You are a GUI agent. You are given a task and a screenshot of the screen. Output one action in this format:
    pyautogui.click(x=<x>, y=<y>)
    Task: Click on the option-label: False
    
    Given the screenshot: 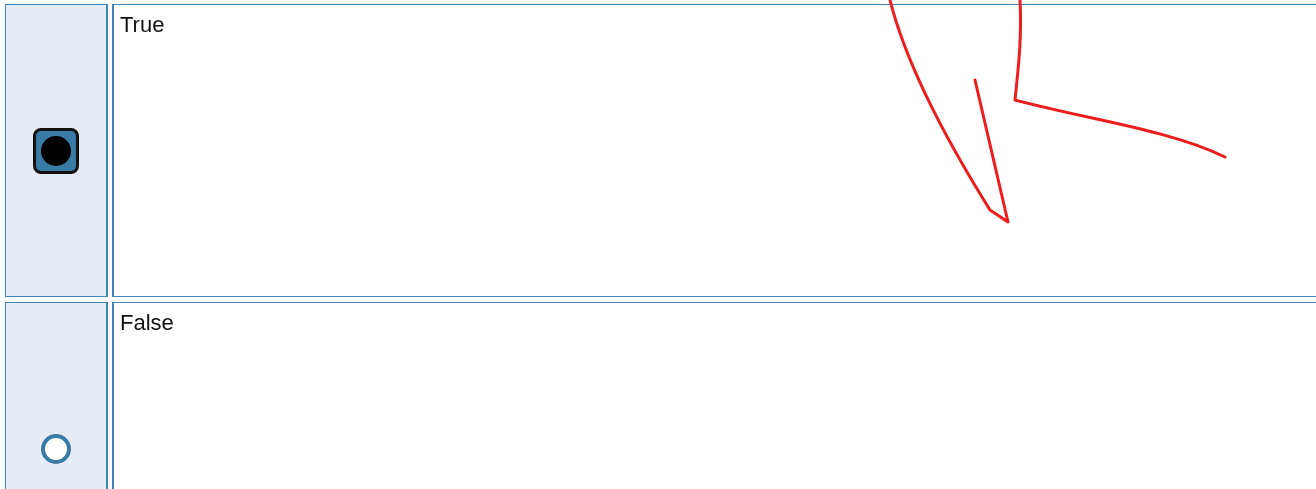 What is the action you would take?
    pyautogui.click(x=147, y=322)
    